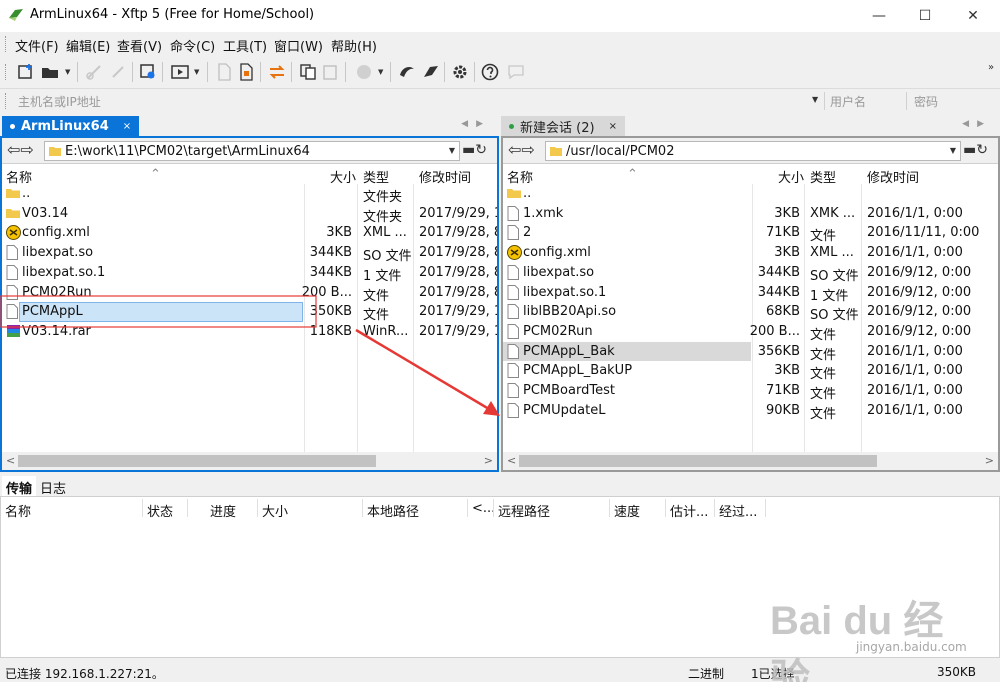  Describe the element at coordinates (19, 486) in the screenshot. I see `tab-transfer: 传输` at that location.